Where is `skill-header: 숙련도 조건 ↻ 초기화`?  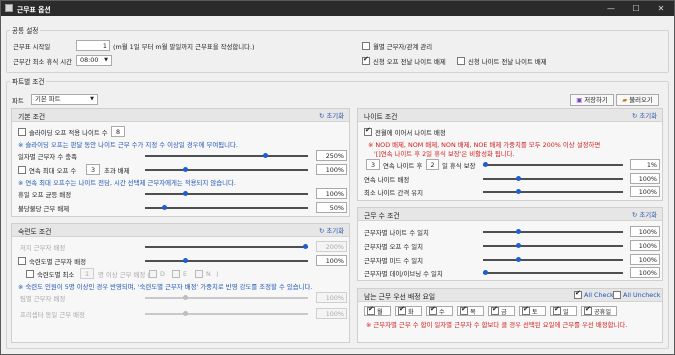
skill-header: 숙련도 조건 ↻ 초기화 is located at coordinates (180, 230).